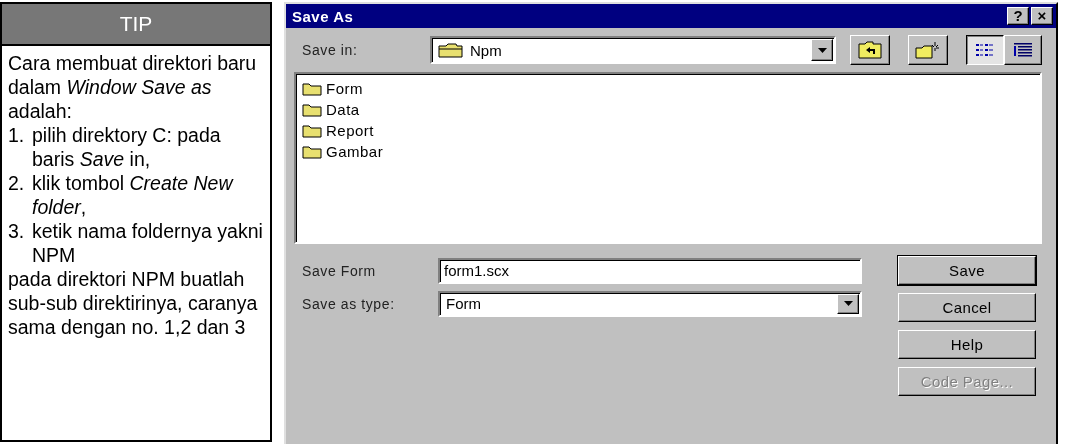 This screenshot has height=444, width=1072. Describe the element at coordinates (136, 24) in the screenshot. I see `tip-header: TIP` at that location.